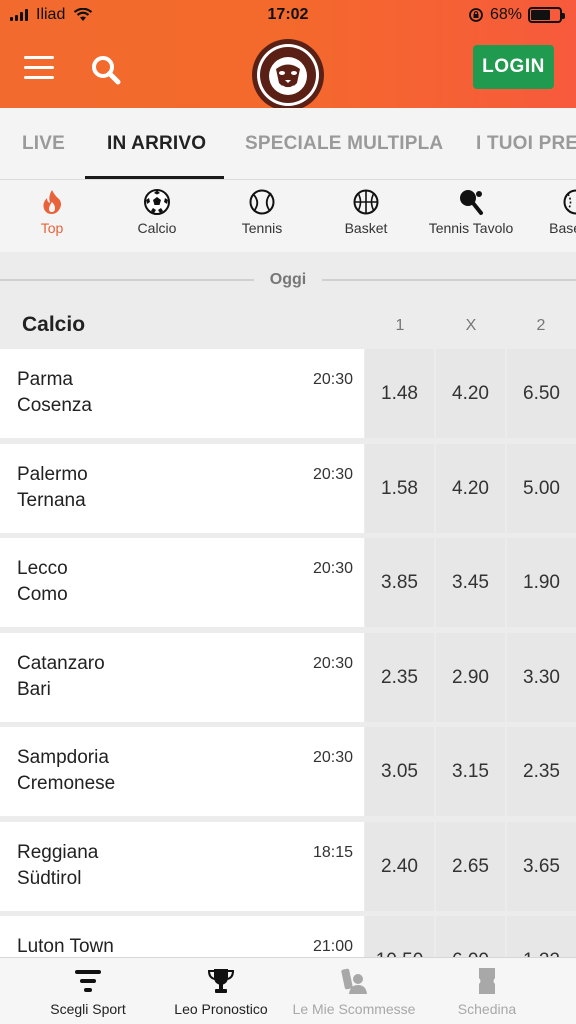  What do you see at coordinates (541, 393) in the screenshot?
I see `odd-2: 6.50` at bounding box center [541, 393].